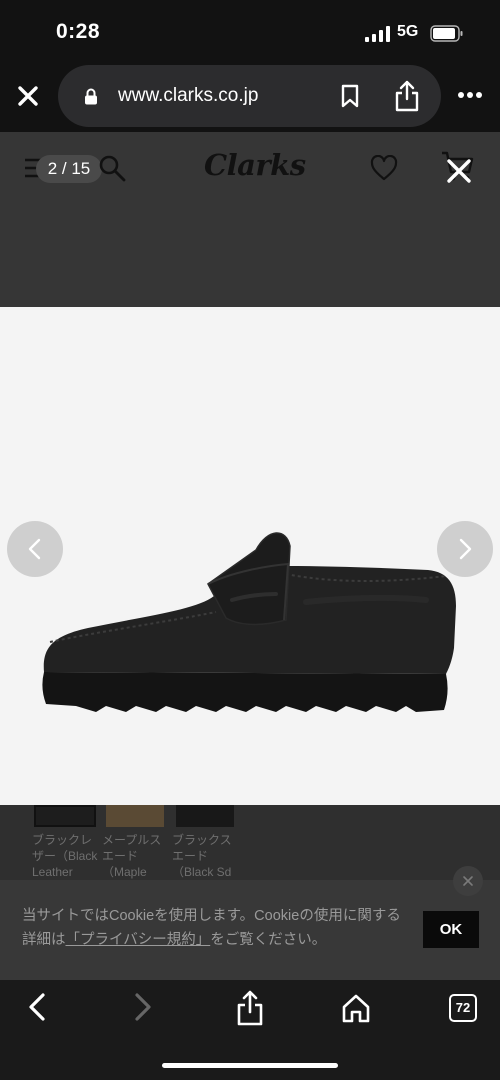 Image resolution: width=500 pixels, height=1080 pixels. I want to click on chevron-right-icon, so click(465, 549).